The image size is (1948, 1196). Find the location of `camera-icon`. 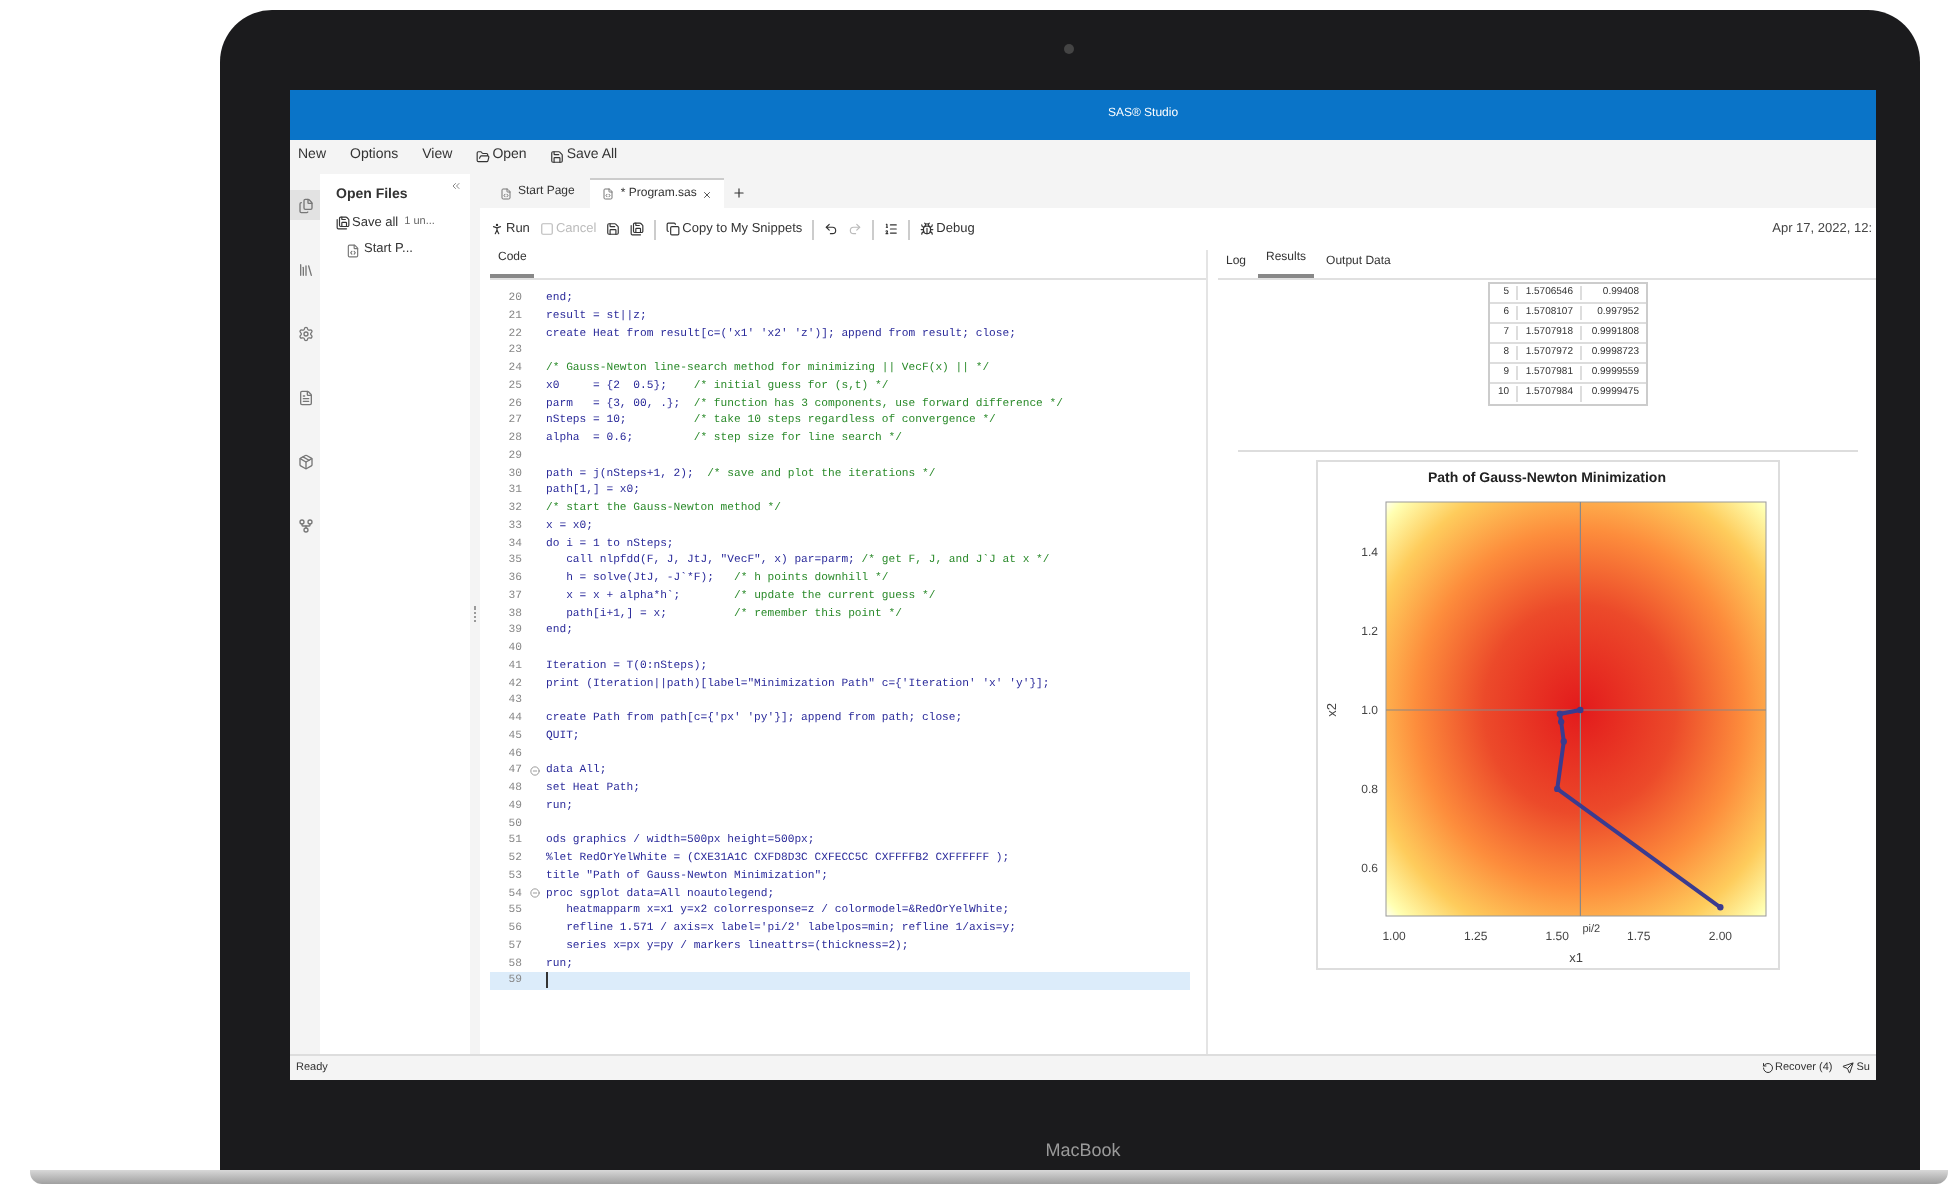

camera-icon is located at coordinates (1069, 49).